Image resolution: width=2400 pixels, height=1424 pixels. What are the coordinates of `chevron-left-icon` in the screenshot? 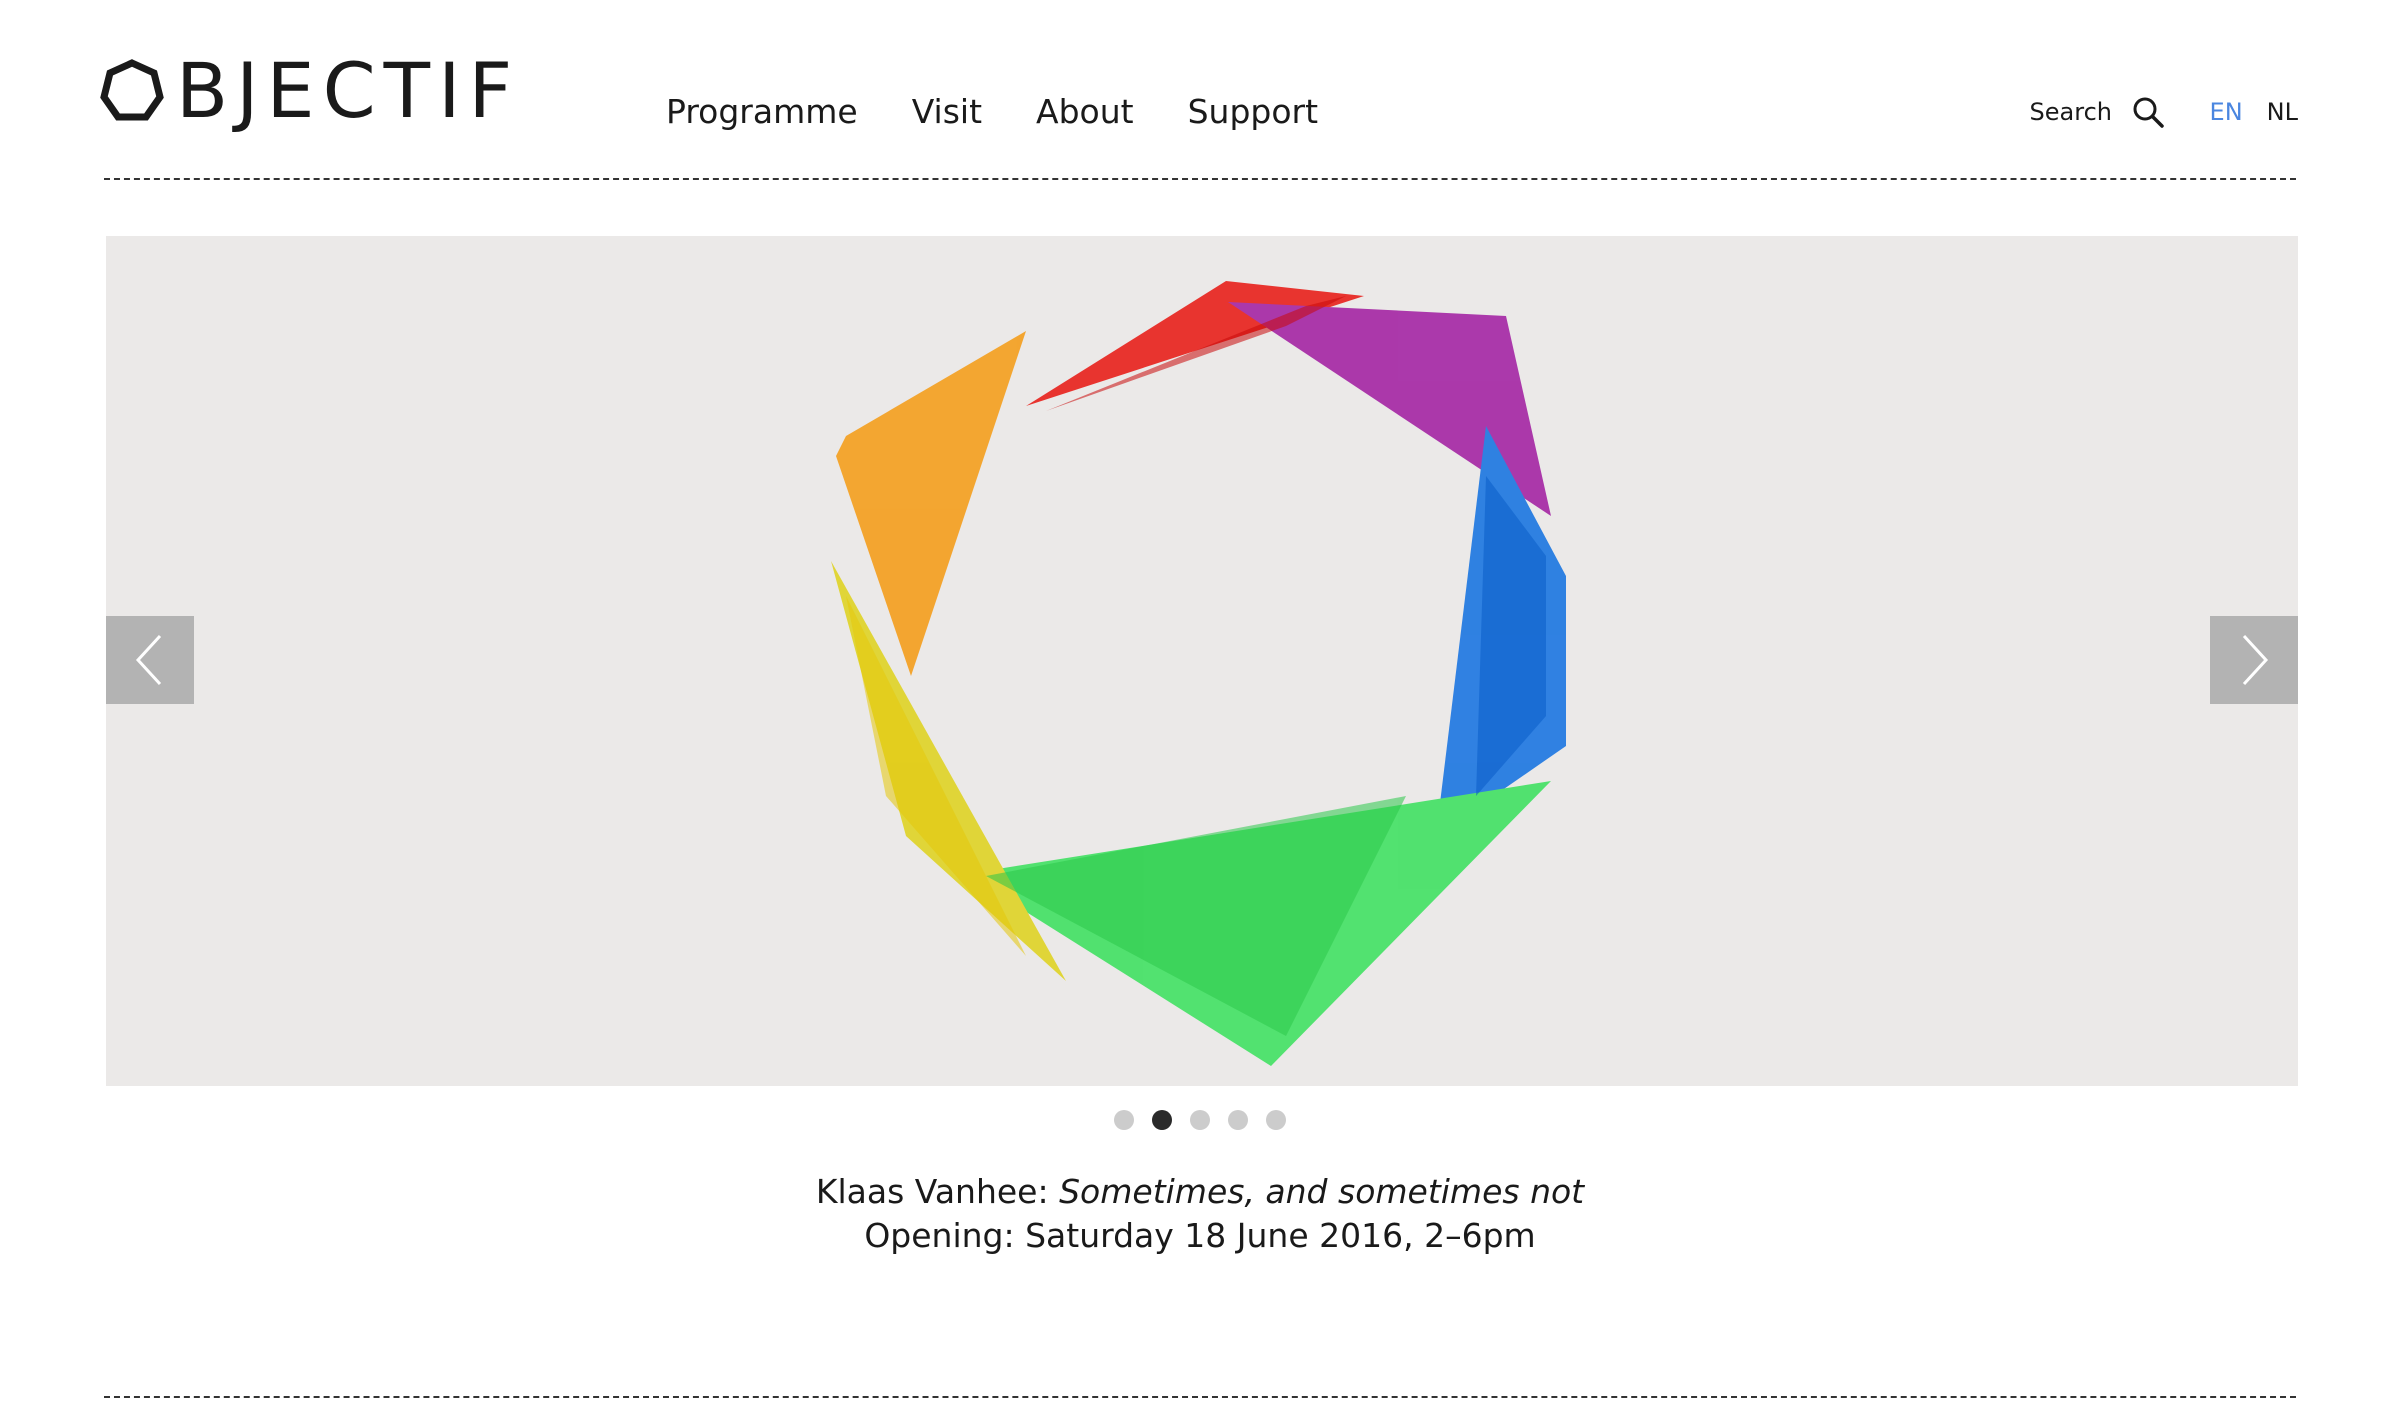 It's located at (148, 660).